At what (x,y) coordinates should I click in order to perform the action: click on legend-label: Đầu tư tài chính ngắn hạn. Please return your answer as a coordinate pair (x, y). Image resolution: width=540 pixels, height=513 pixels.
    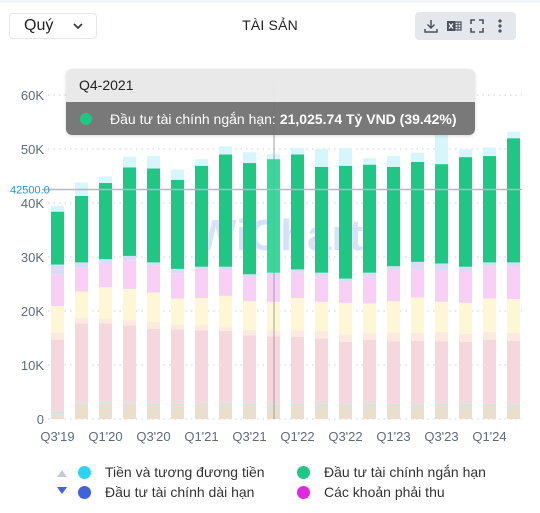
    Looking at the image, I should click on (405, 472).